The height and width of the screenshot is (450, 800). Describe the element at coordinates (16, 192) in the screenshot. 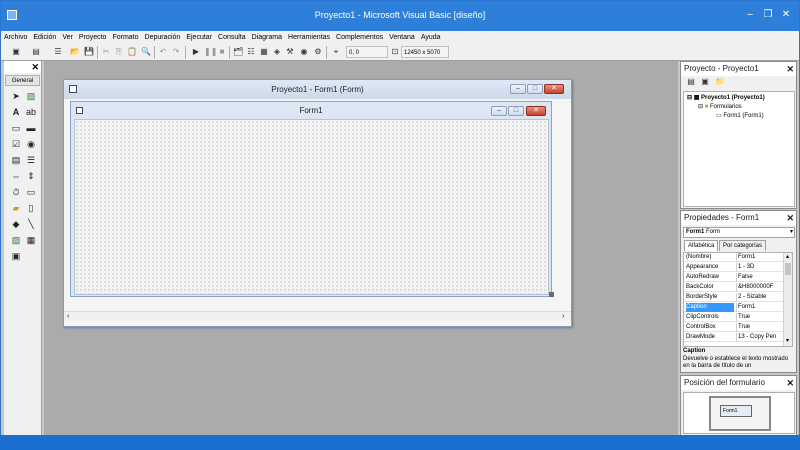

I see `timer-icon: ⏱` at that location.